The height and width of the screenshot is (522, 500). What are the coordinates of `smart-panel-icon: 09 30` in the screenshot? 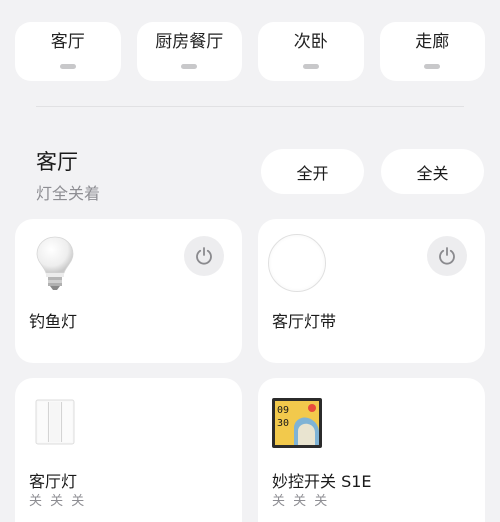 It's located at (297, 423).